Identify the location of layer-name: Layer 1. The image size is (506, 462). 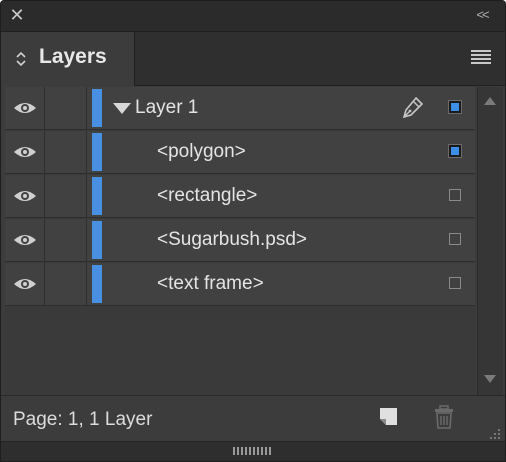
(167, 107).